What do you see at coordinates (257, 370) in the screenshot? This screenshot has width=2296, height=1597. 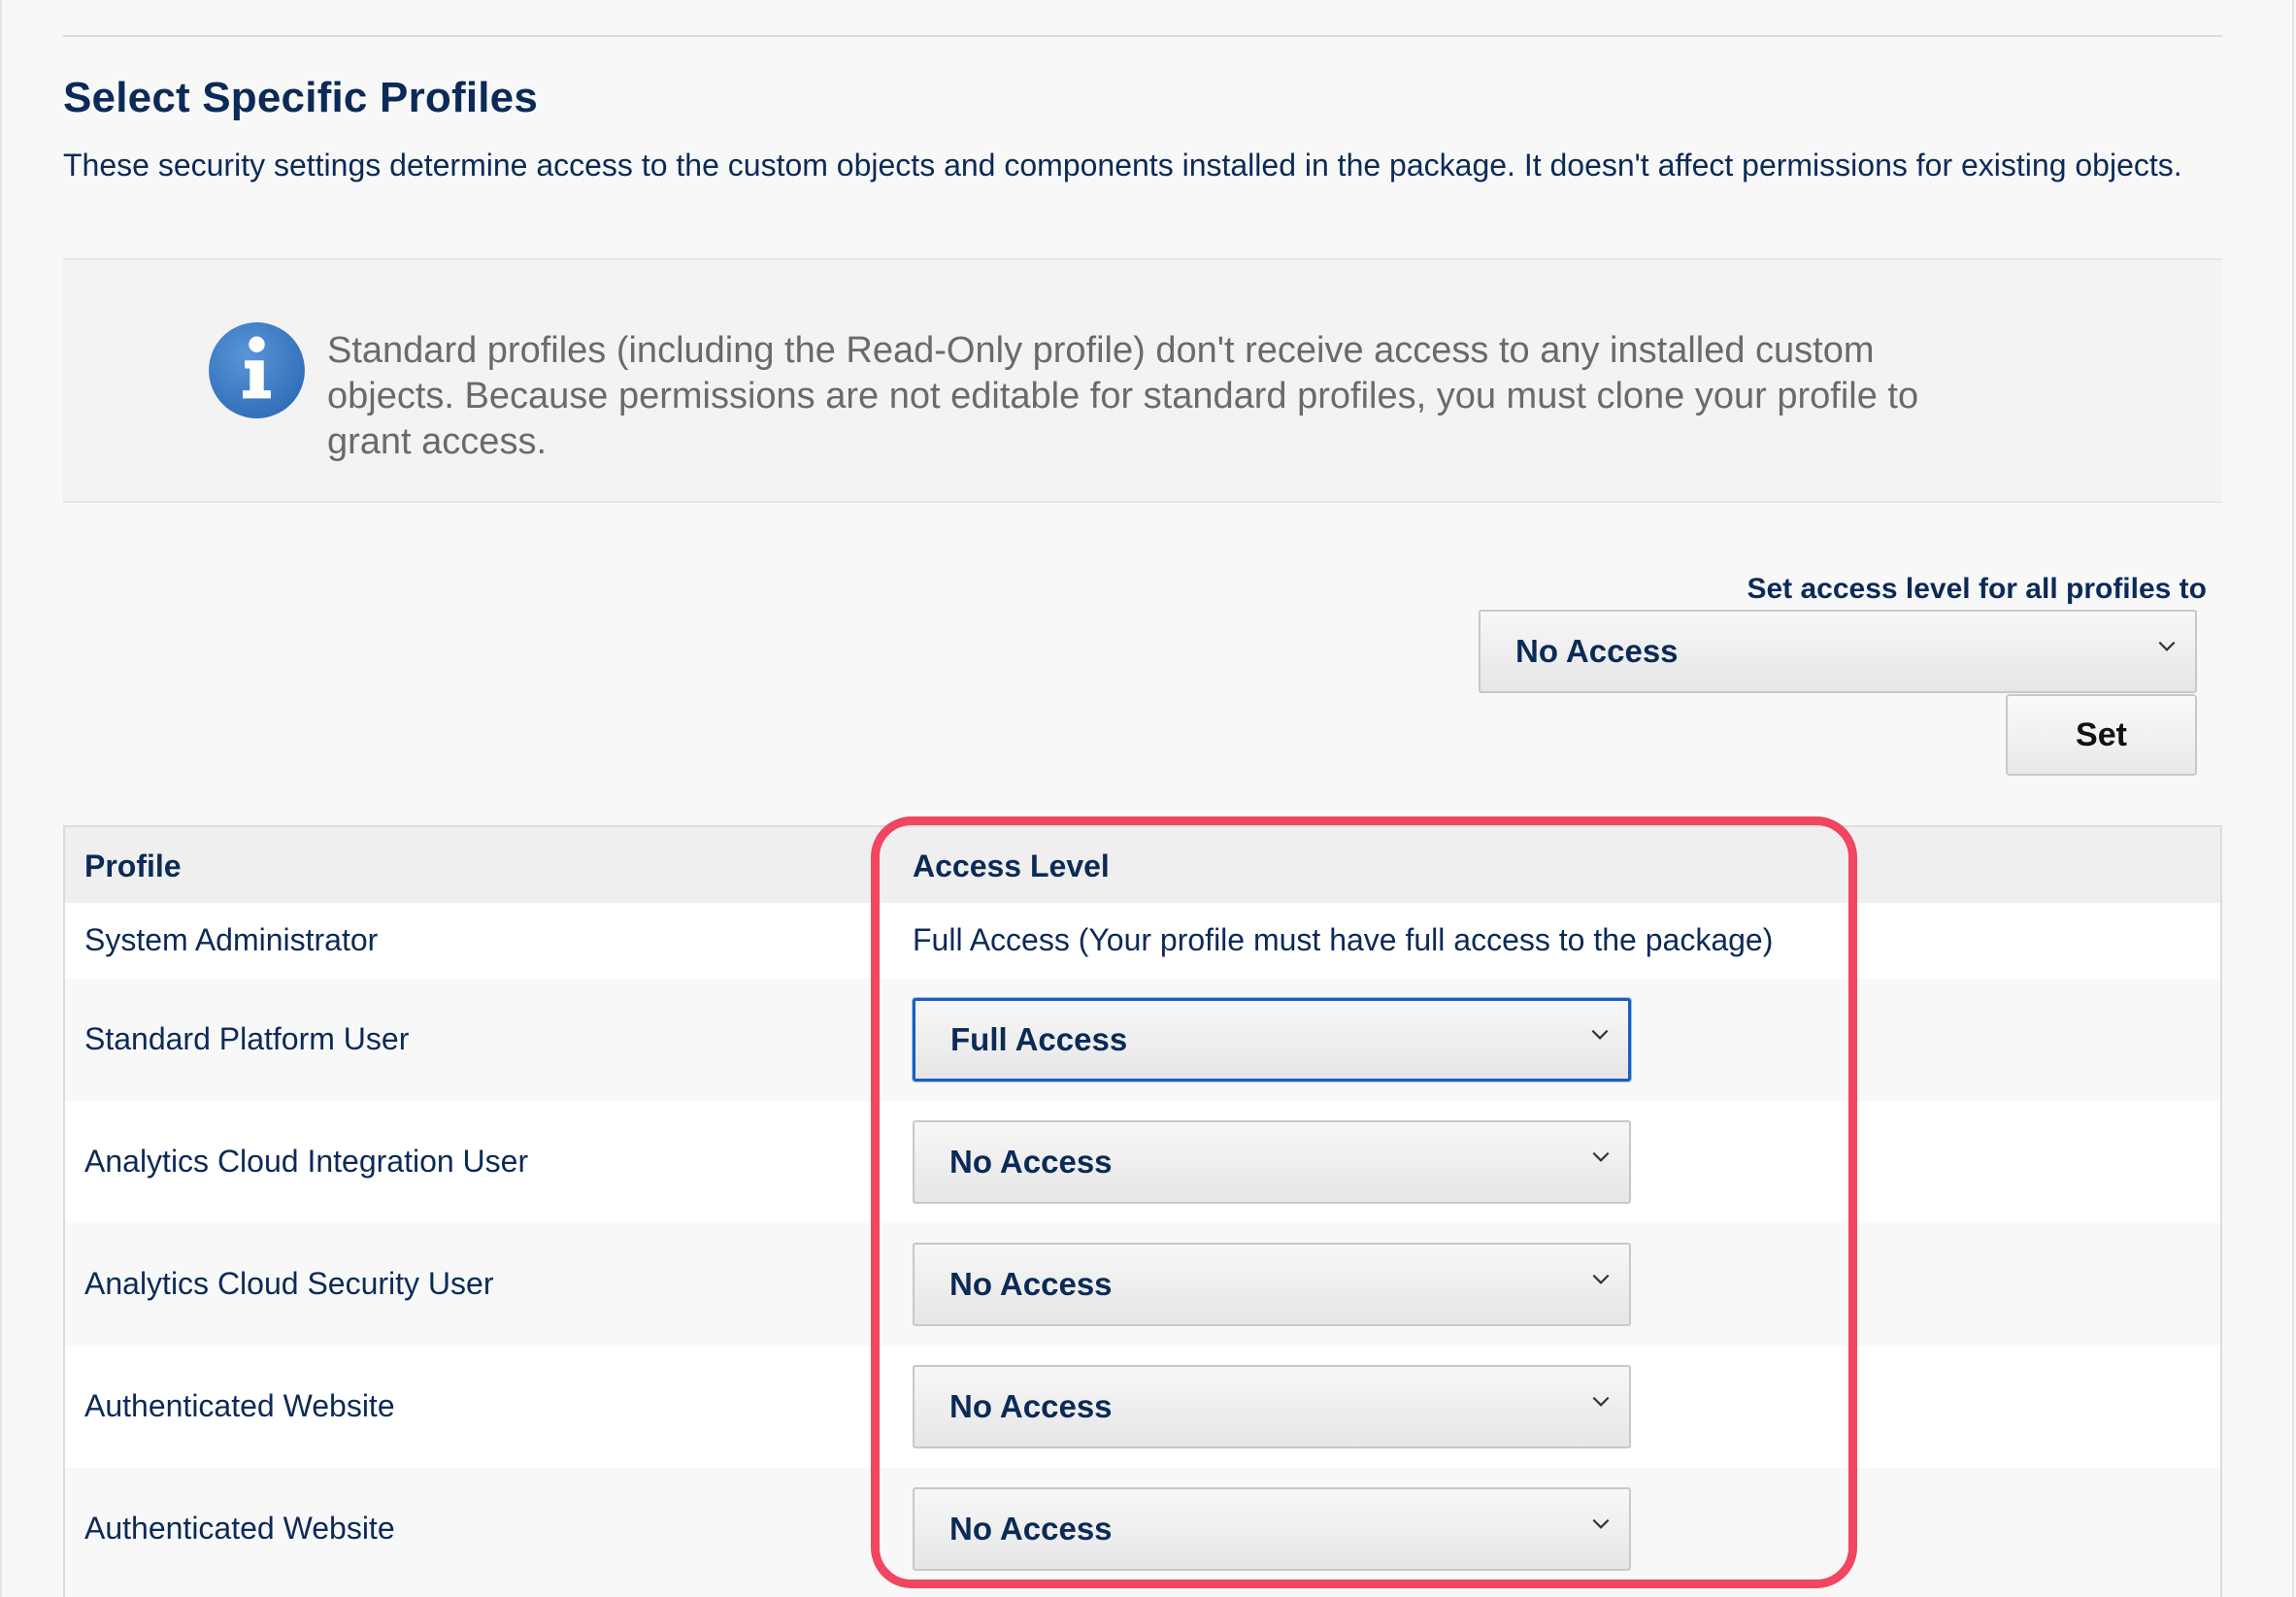 I see `info-icon` at bounding box center [257, 370].